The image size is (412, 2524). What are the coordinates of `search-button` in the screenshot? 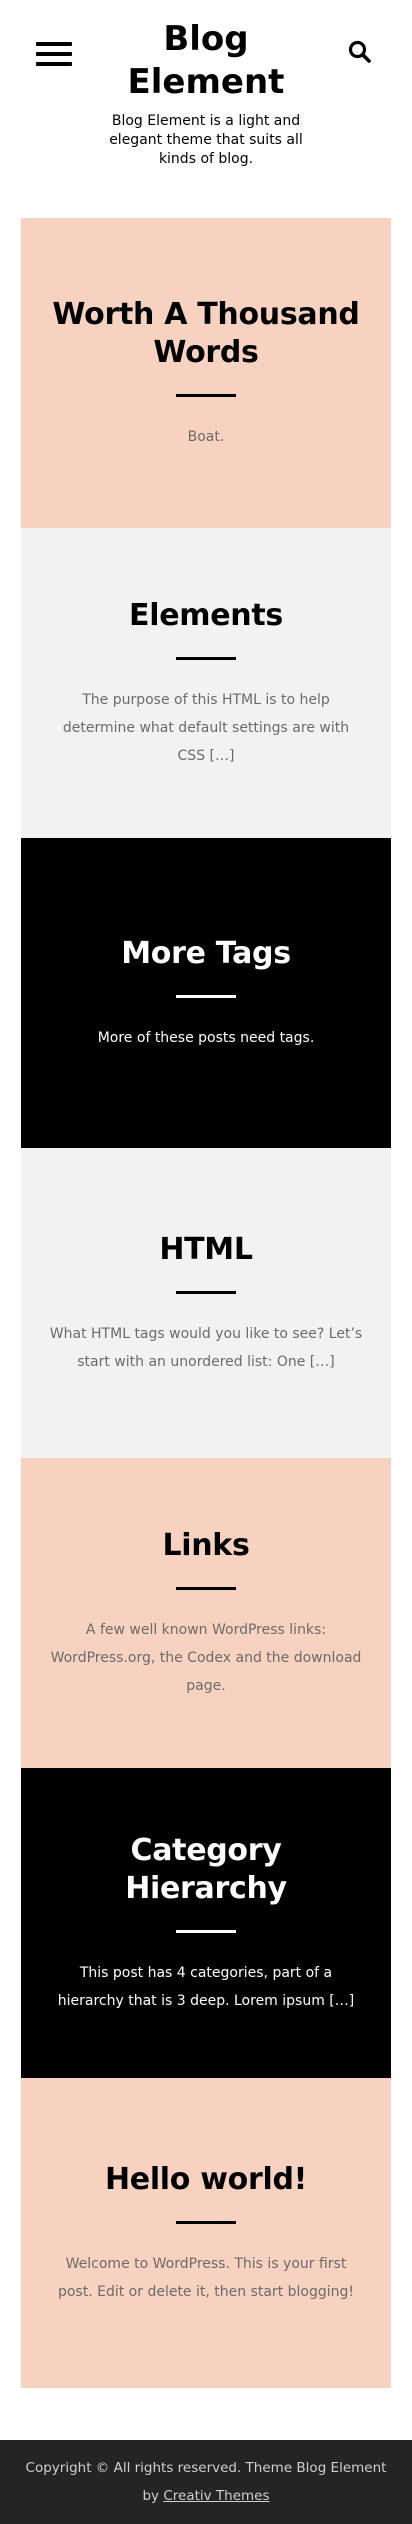 It's located at (360, 52).